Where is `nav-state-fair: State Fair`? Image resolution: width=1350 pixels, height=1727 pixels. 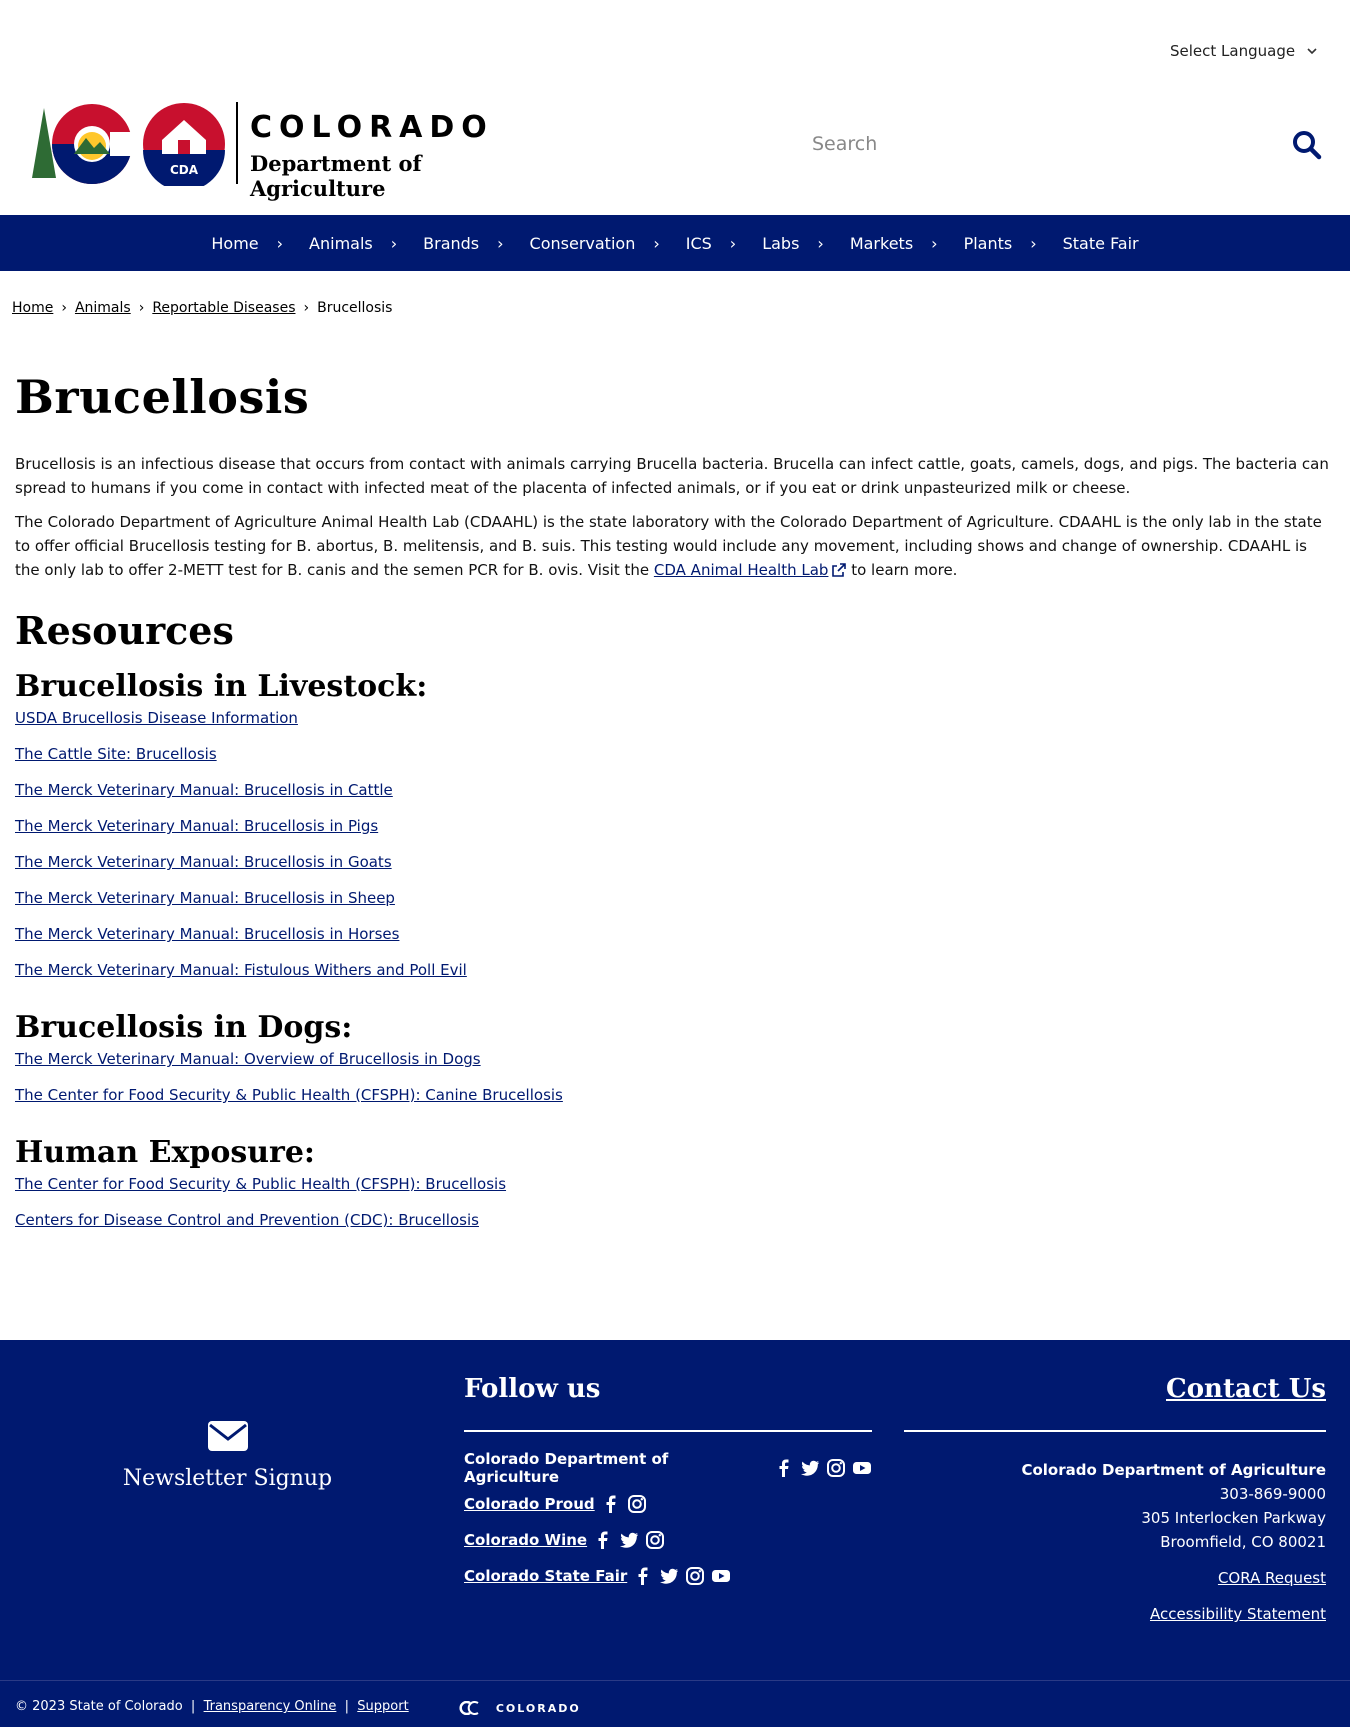
nav-state-fair: State Fair is located at coordinates (1101, 243).